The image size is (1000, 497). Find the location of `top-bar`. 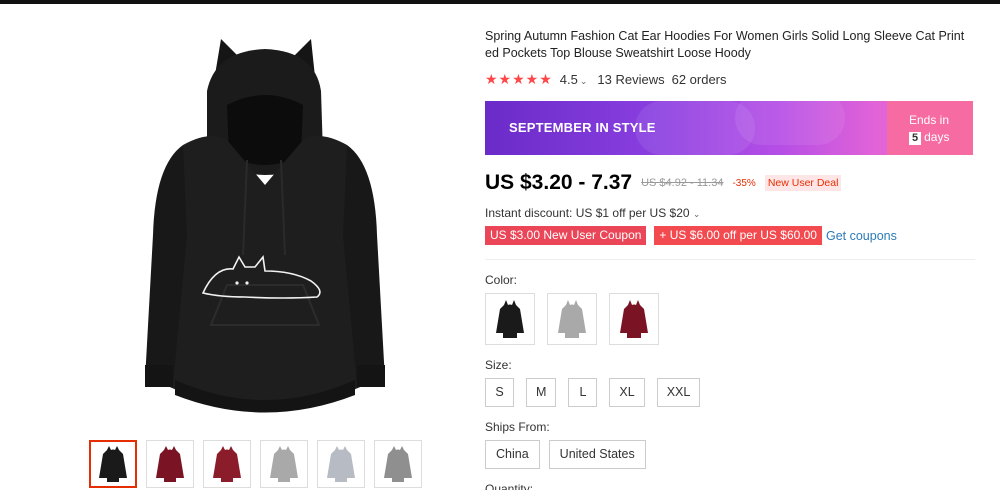

top-bar is located at coordinates (500, 2).